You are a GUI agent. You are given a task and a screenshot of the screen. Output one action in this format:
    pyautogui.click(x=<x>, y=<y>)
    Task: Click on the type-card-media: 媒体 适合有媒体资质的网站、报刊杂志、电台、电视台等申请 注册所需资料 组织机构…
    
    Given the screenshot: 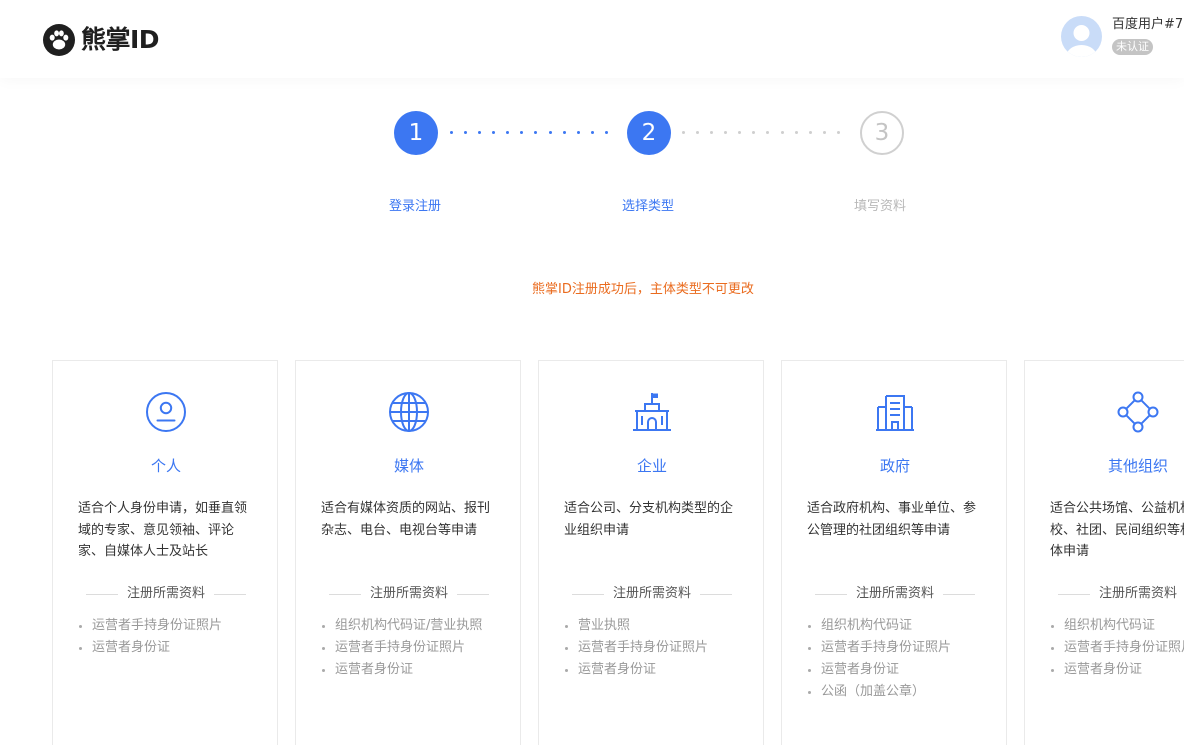 What is the action you would take?
    pyautogui.click(x=408, y=552)
    